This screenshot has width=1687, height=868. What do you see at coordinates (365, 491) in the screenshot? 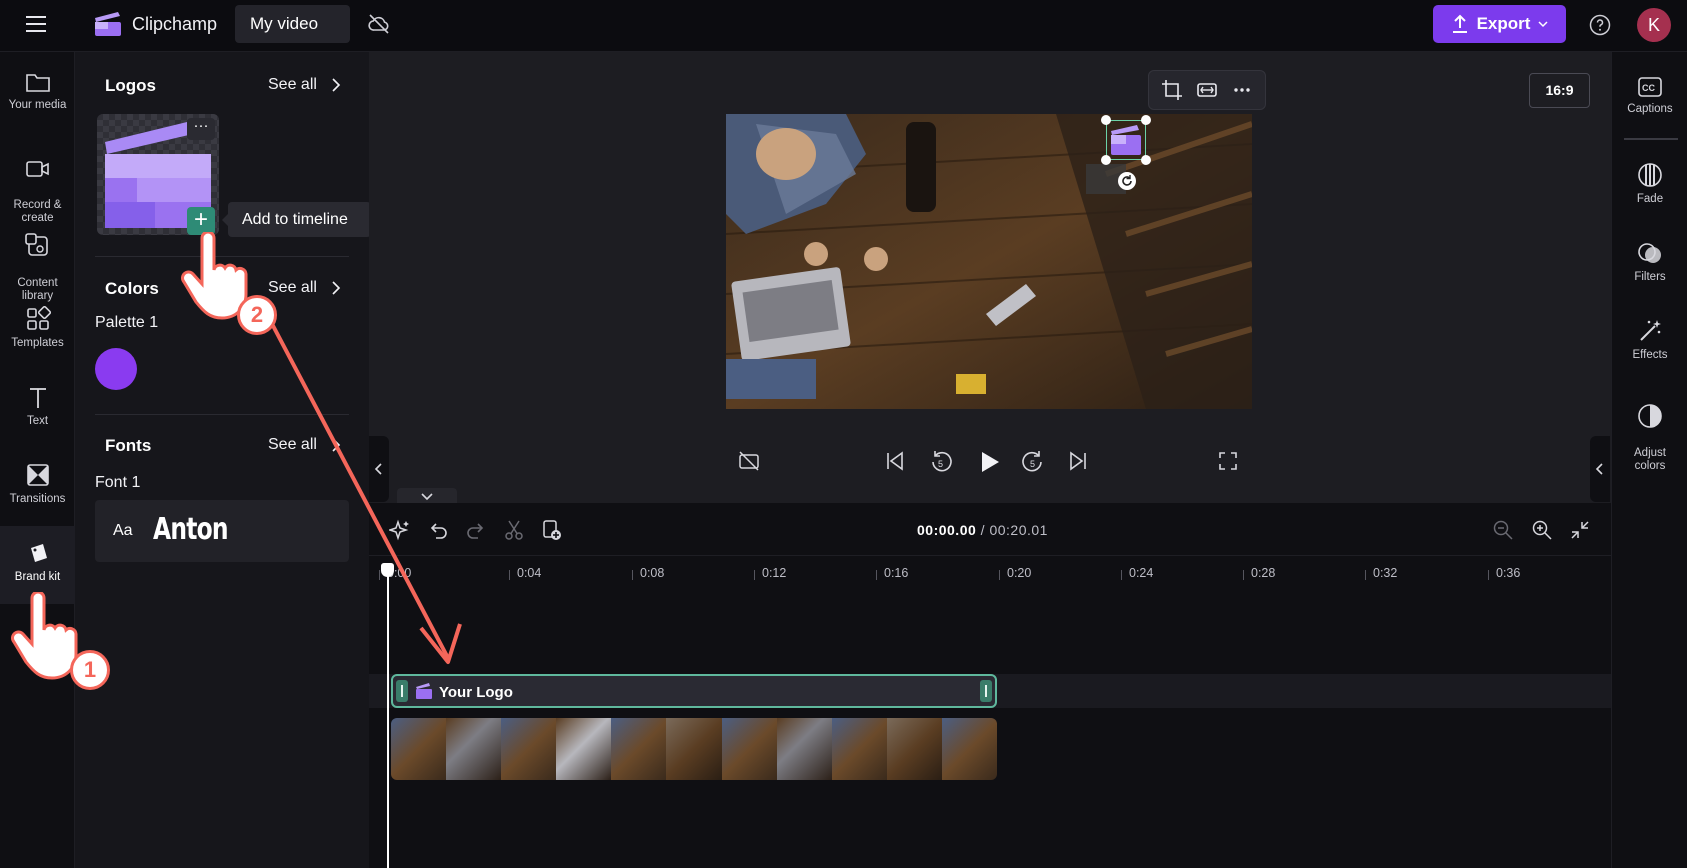
I see `tutorial-arrow` at bounding box center [365, 491].